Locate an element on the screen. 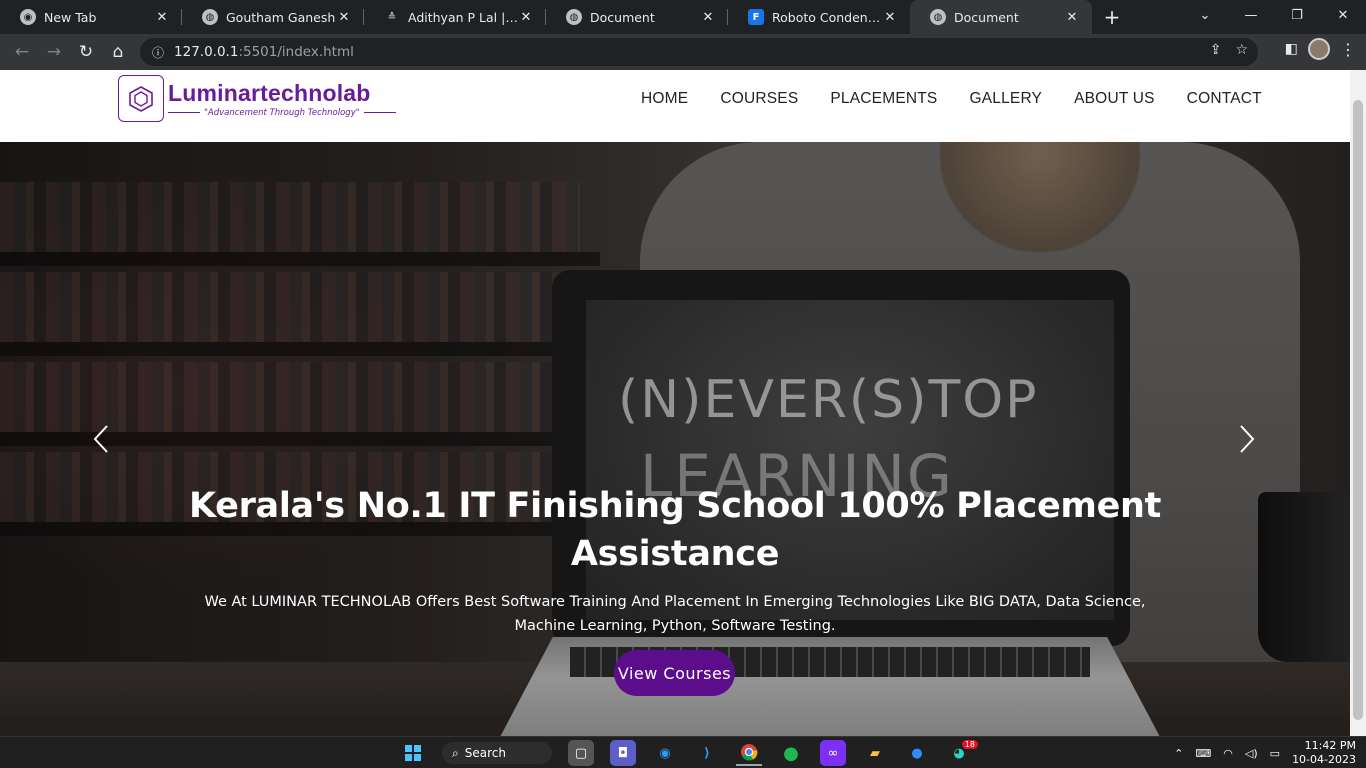 The height and width of the screenshot is (768, 1366). search-icon: ⌕ is located at coordinates (455, 752).